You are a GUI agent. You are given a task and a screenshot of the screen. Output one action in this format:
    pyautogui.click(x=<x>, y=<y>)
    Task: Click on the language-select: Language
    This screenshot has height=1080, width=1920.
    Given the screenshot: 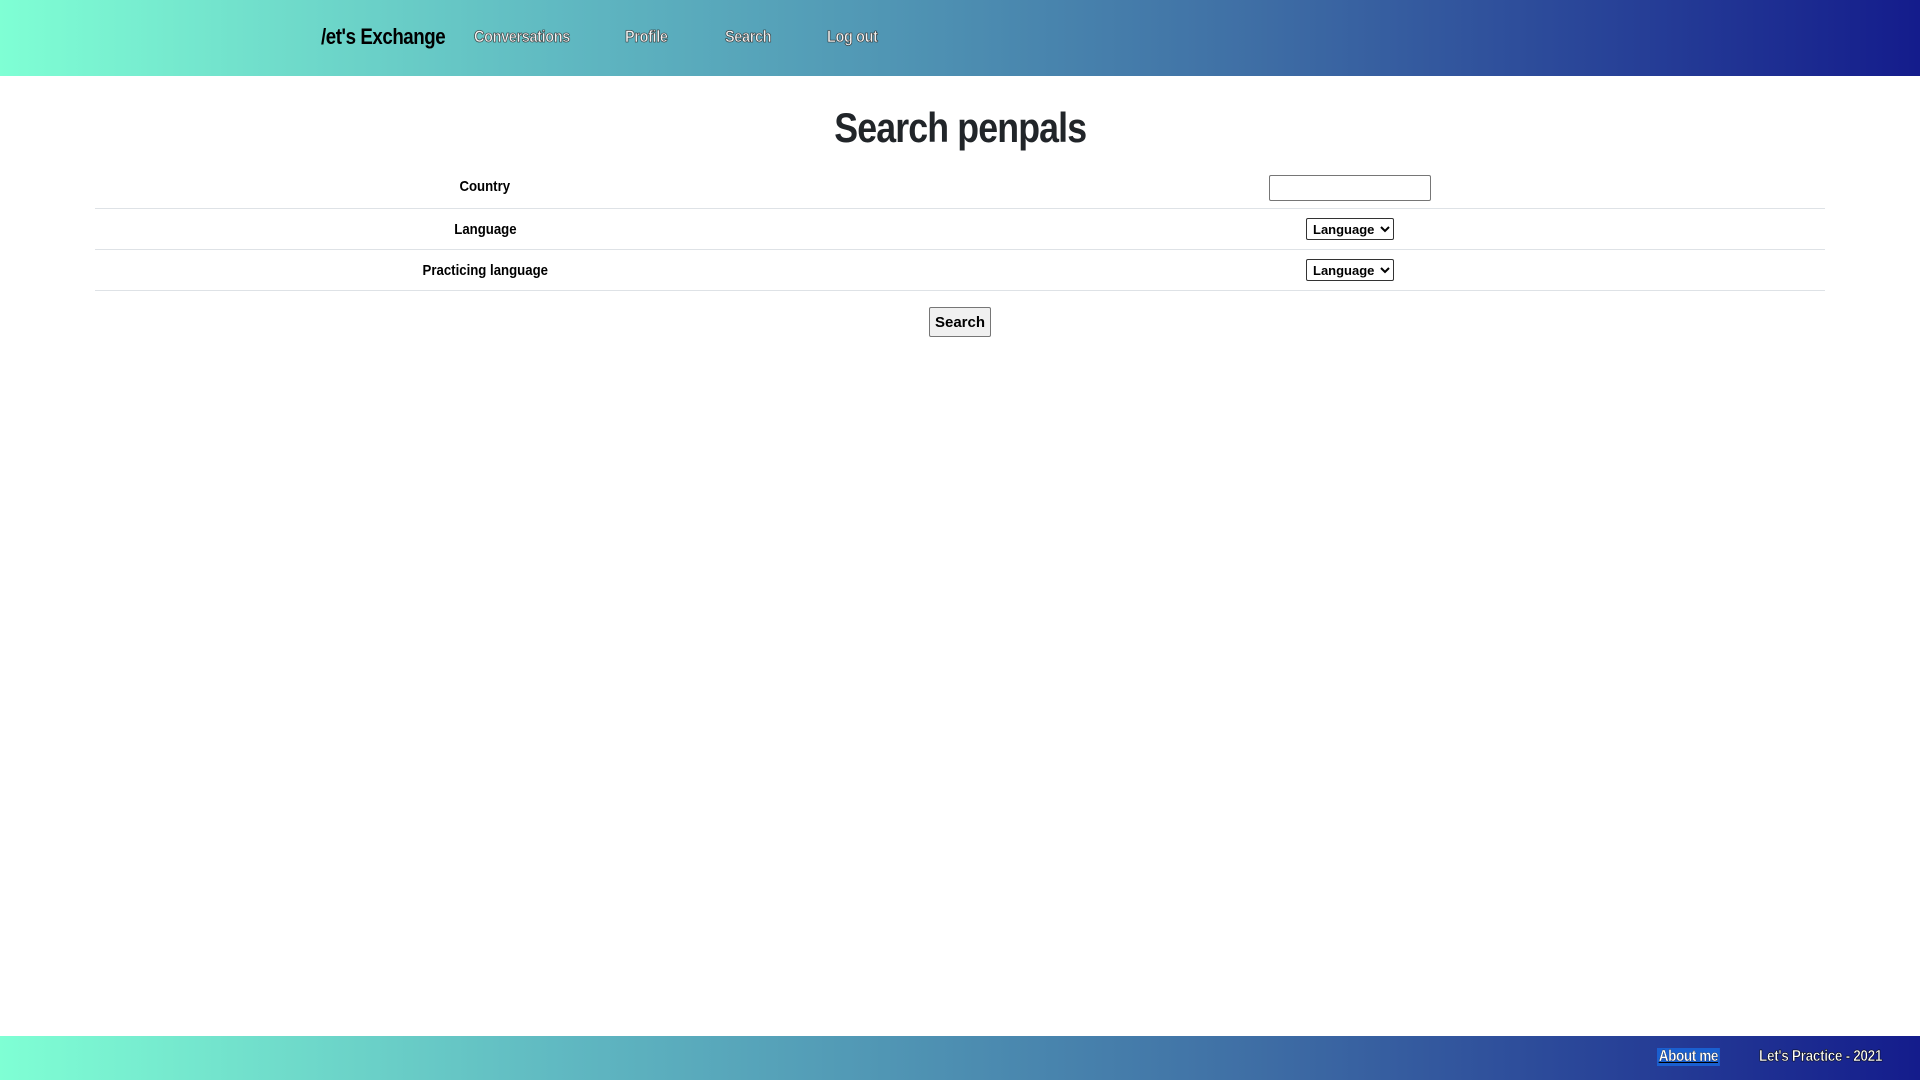 What is the action you would take?
    pyautogui.click(x=1350, y=229)
    